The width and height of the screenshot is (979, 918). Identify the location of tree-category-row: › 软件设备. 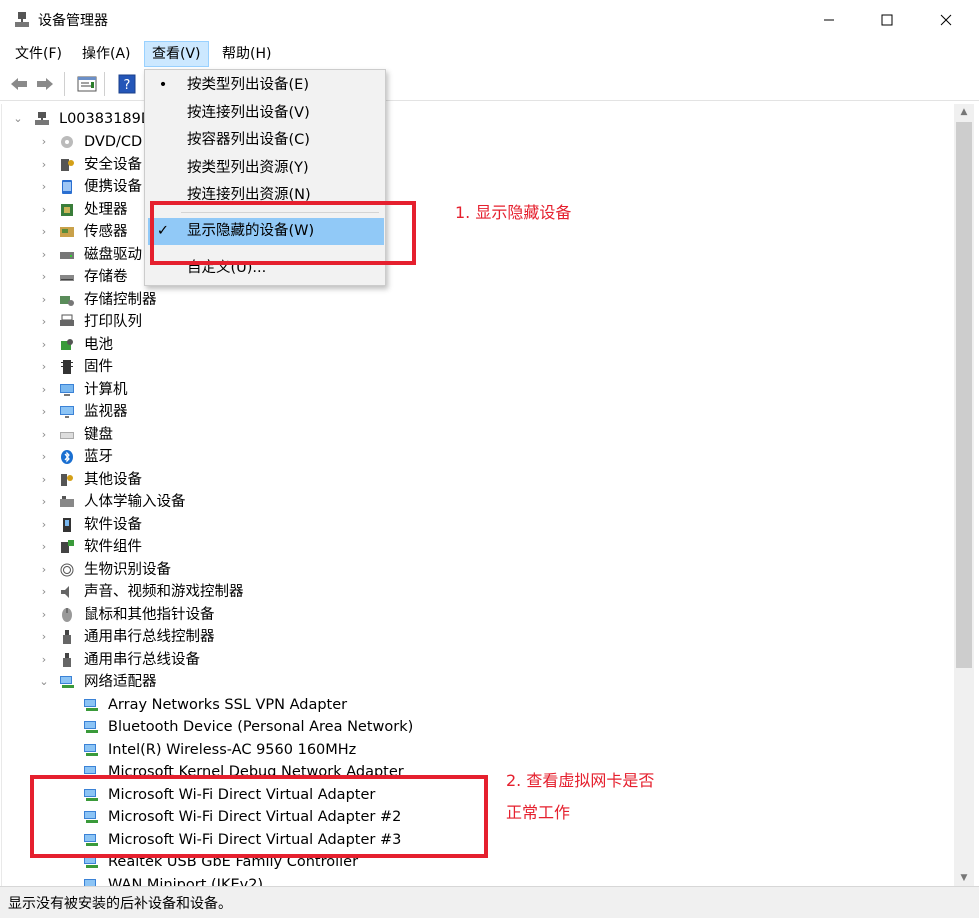
(302, 525).